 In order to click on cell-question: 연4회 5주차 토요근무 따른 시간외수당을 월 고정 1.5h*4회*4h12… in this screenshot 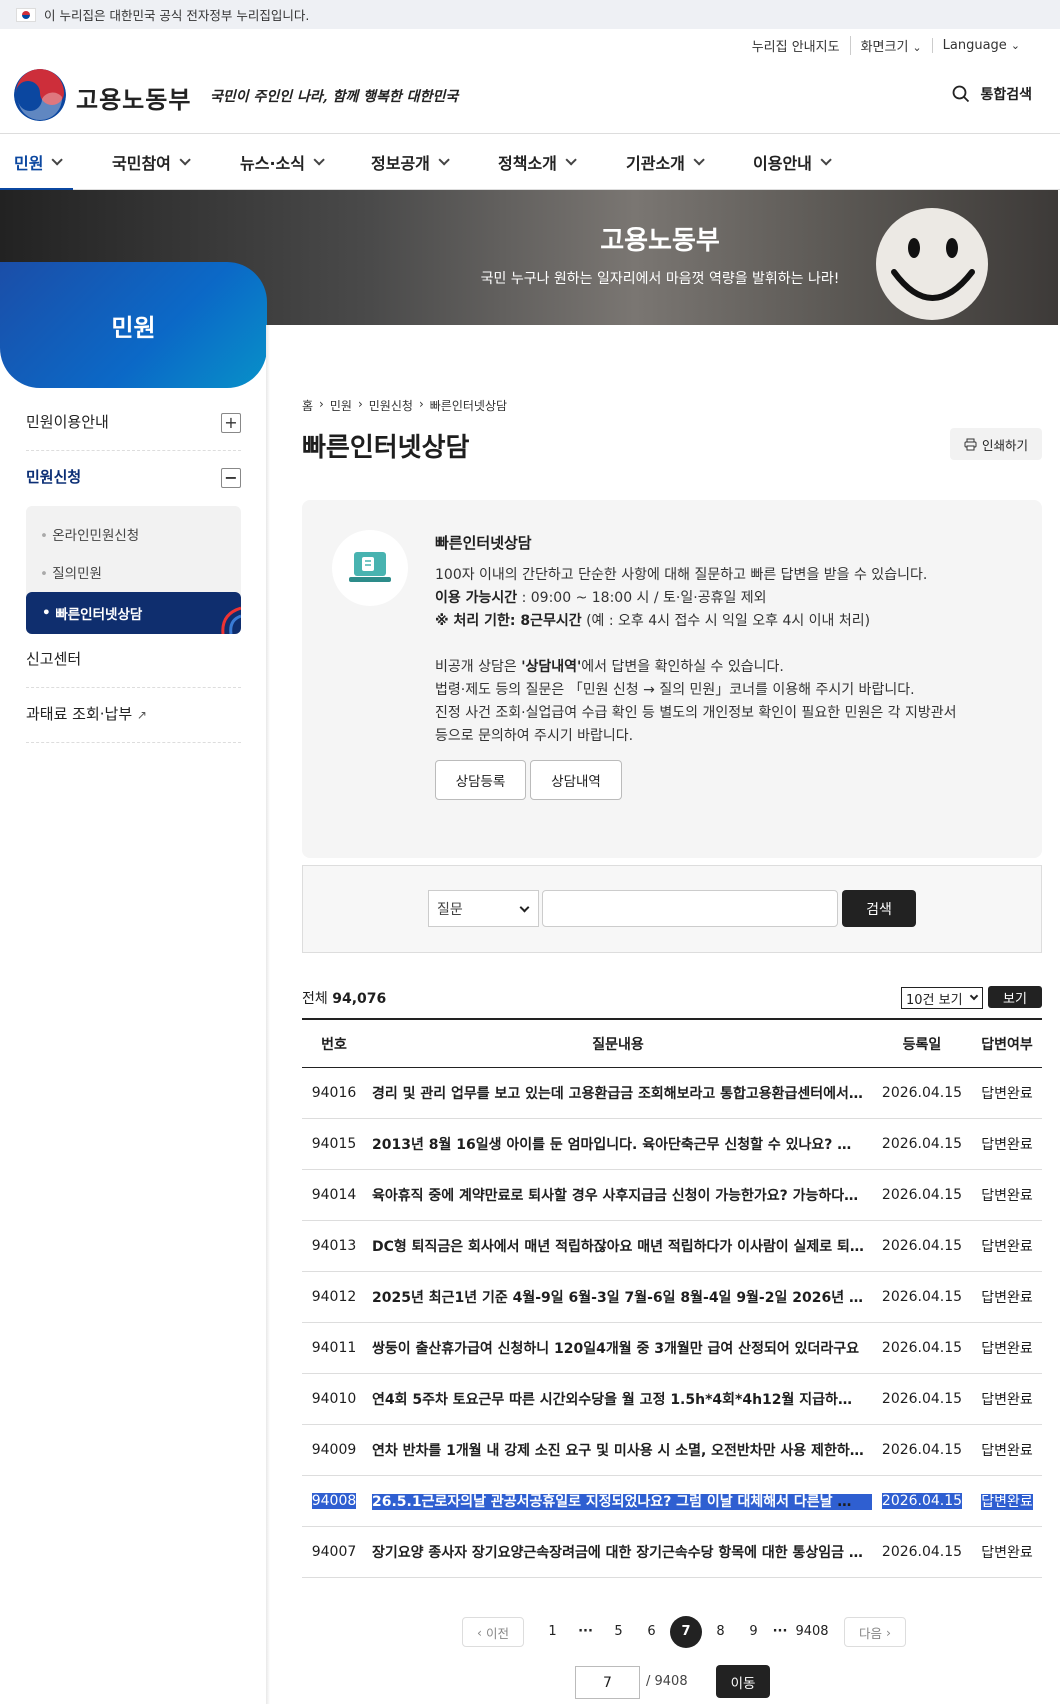, I will do `click(619, 1399)`.